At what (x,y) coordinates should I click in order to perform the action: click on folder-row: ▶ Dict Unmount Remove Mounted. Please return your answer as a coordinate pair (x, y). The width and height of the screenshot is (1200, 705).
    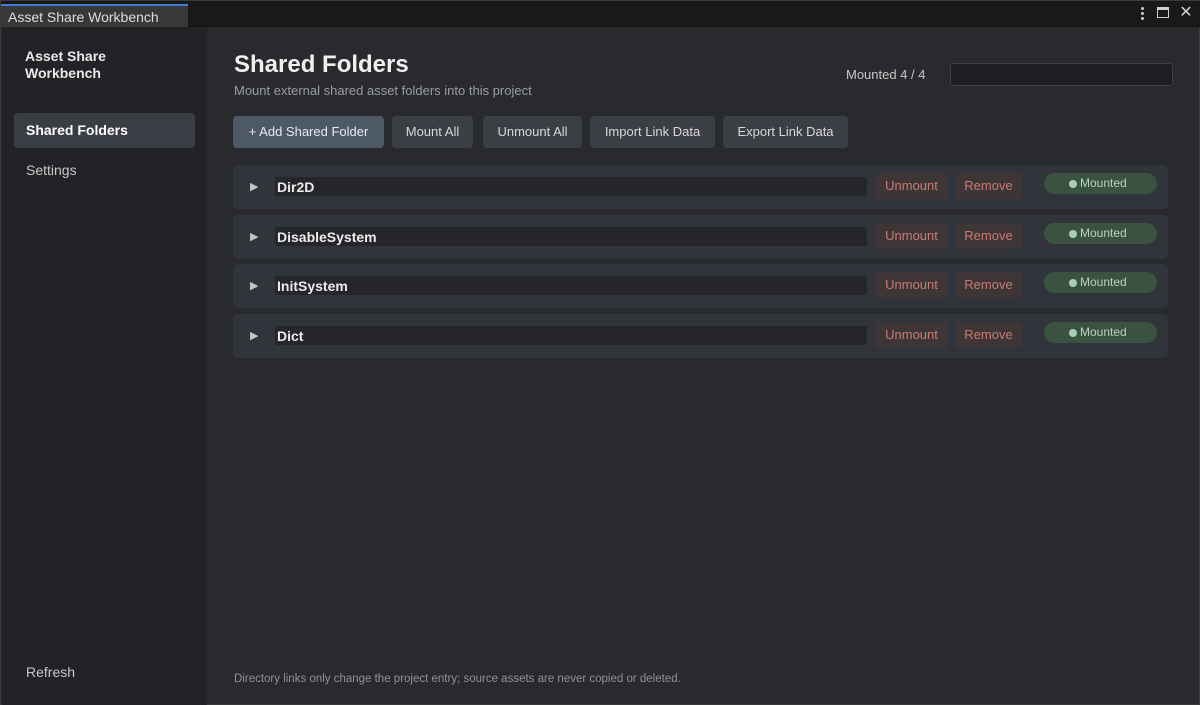
    Looking at the image, I should click on (700, 336).